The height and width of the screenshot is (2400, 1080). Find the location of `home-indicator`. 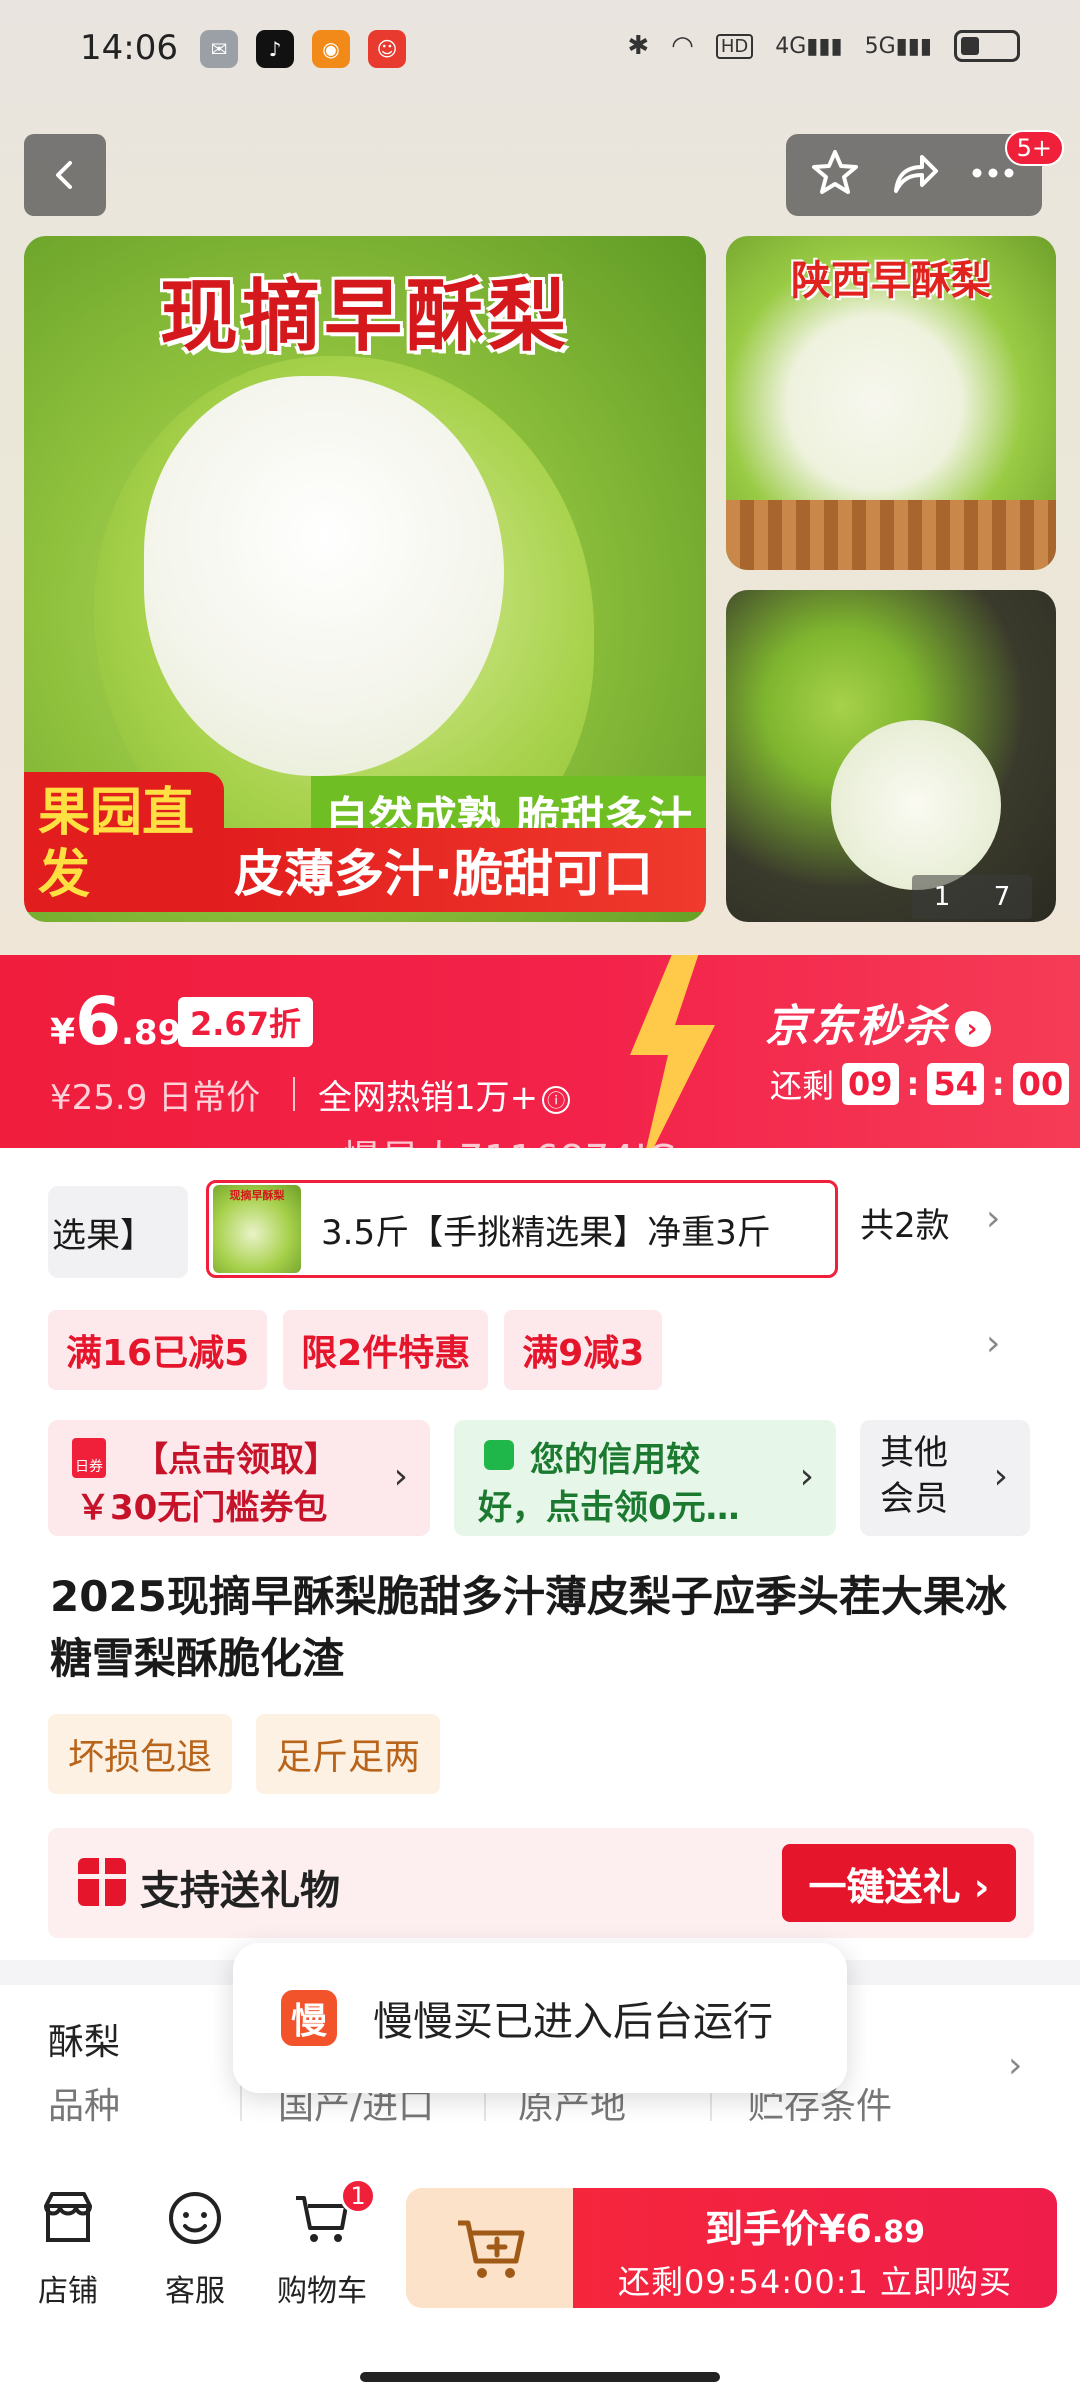

home-indicator is located at coordinates (540, 2377).